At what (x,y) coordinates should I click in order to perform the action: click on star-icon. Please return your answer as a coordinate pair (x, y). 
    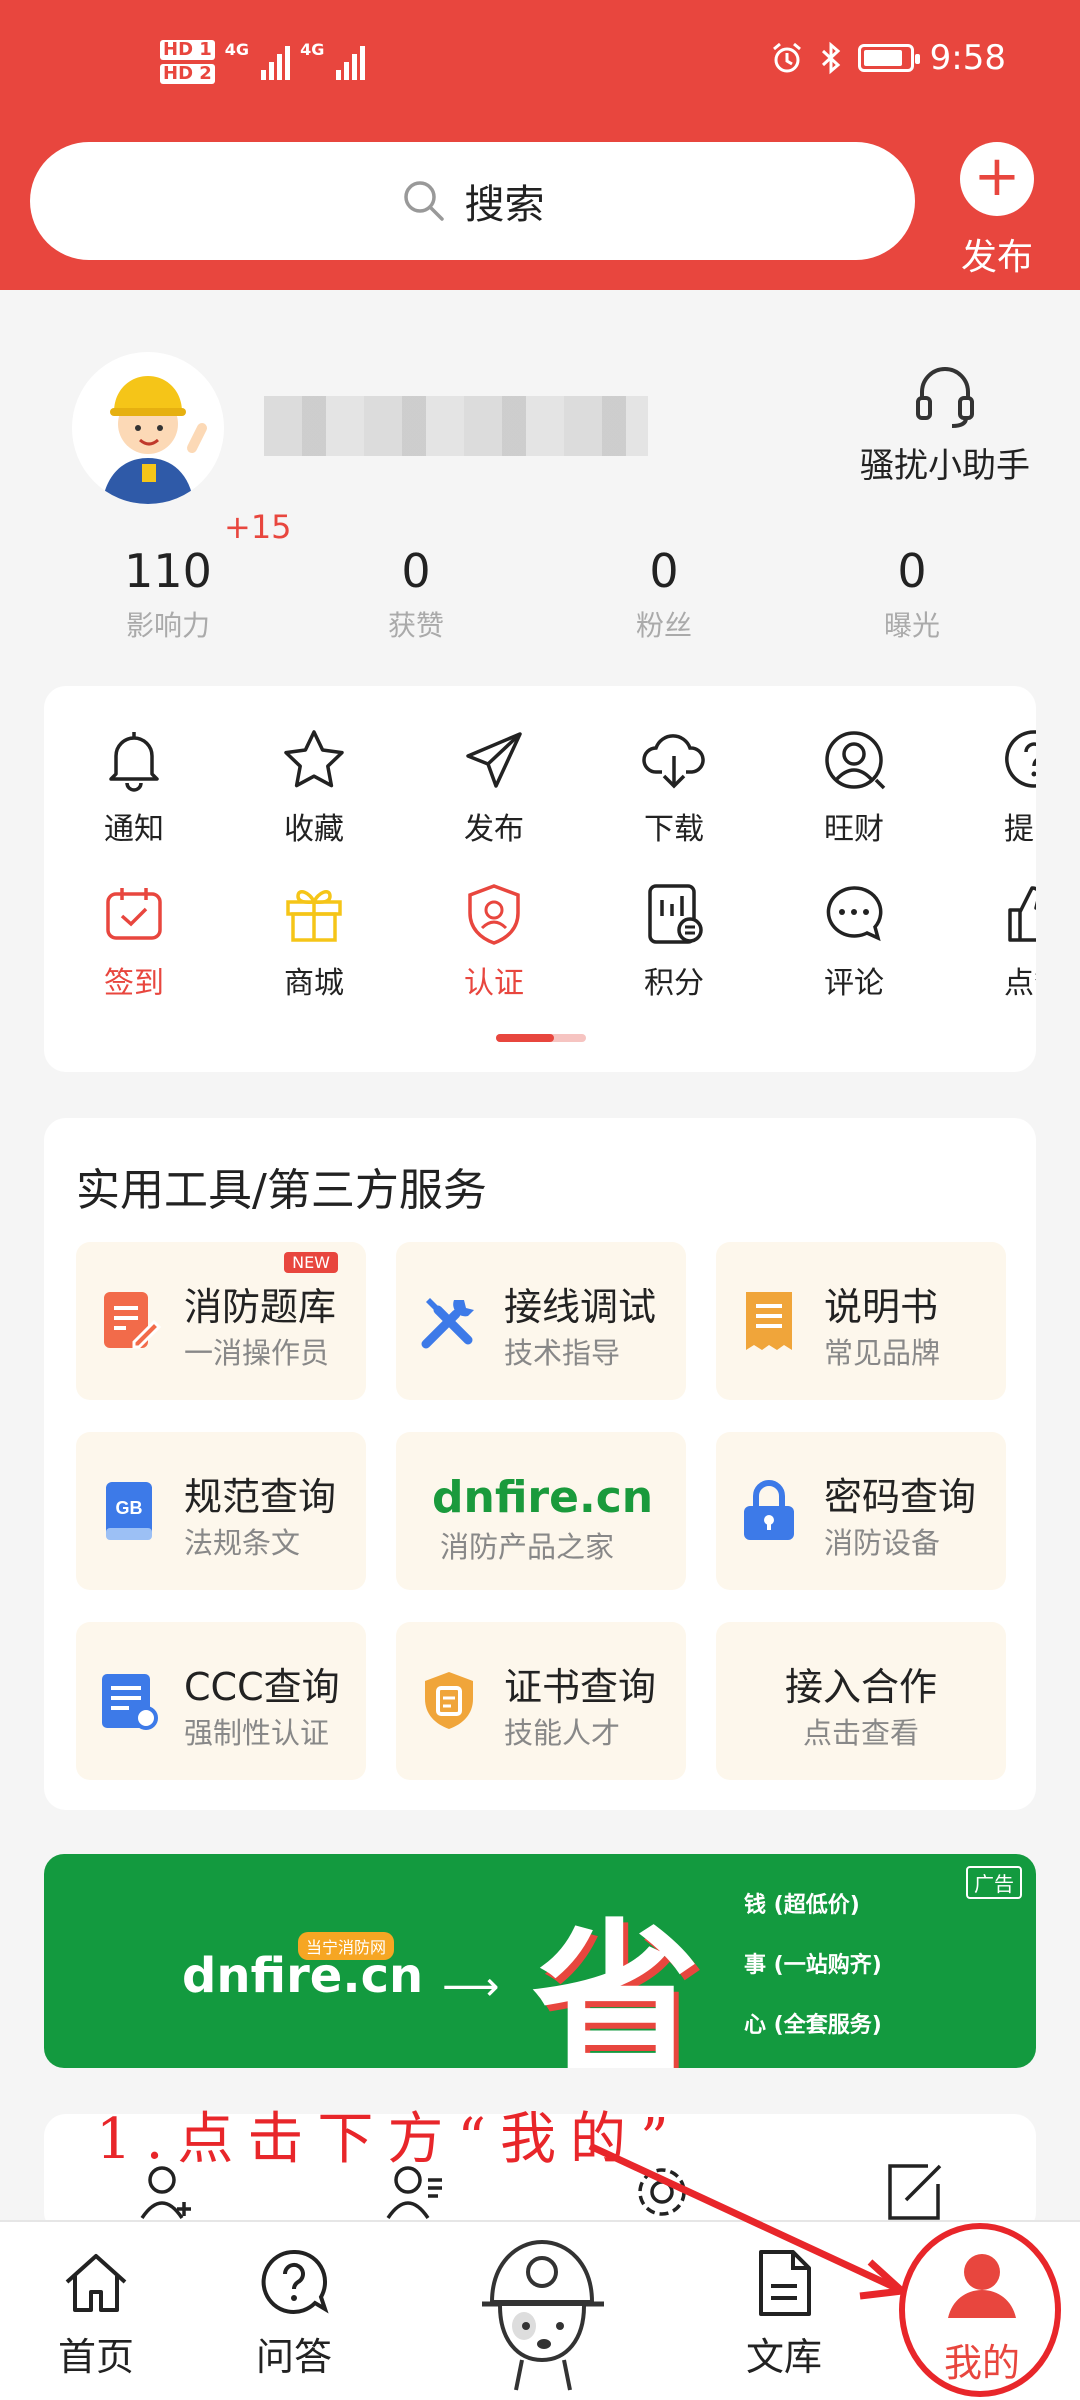
    Looking at the image, I should click on (314, 759).